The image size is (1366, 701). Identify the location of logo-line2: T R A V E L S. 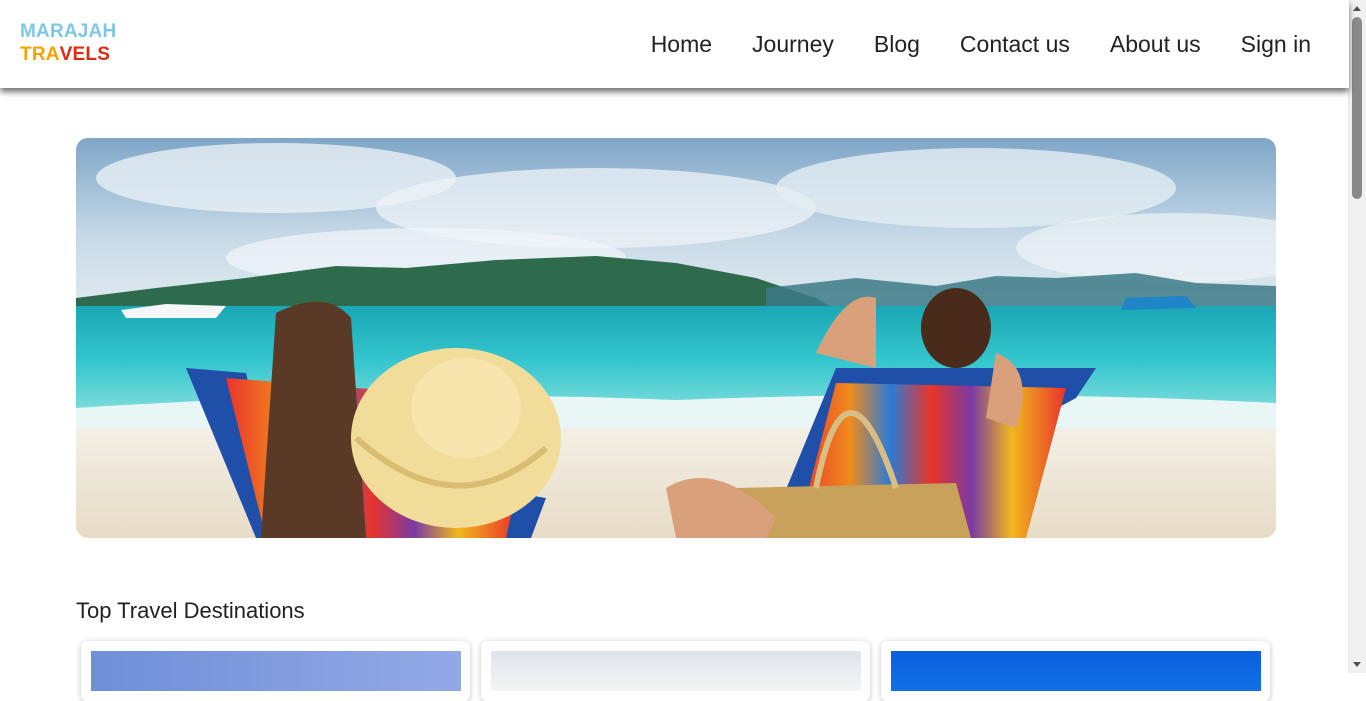
(68, 54).